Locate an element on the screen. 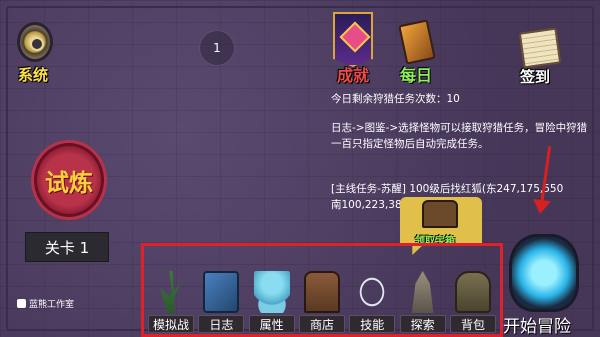 This screenshot has height=337, width=600. start-gem-icon is located at coordinates (544, 273).